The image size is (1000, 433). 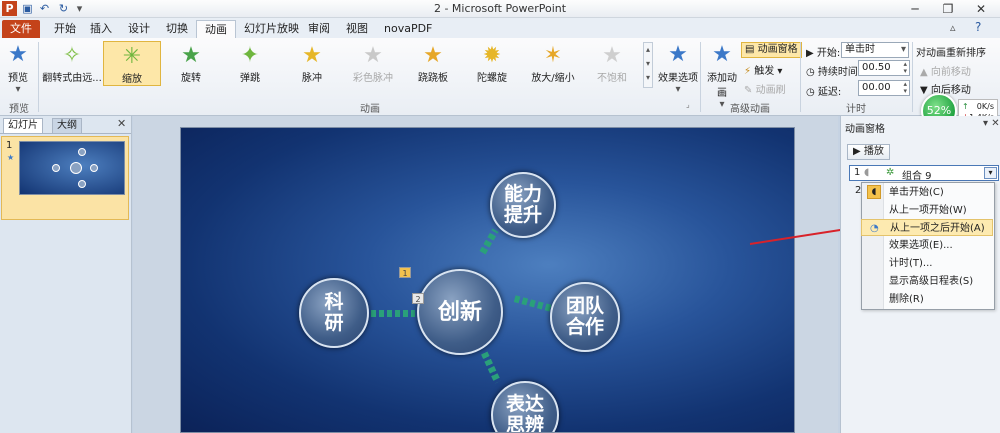 I want to click on arrow-to-top, so click(x=489, y=241).